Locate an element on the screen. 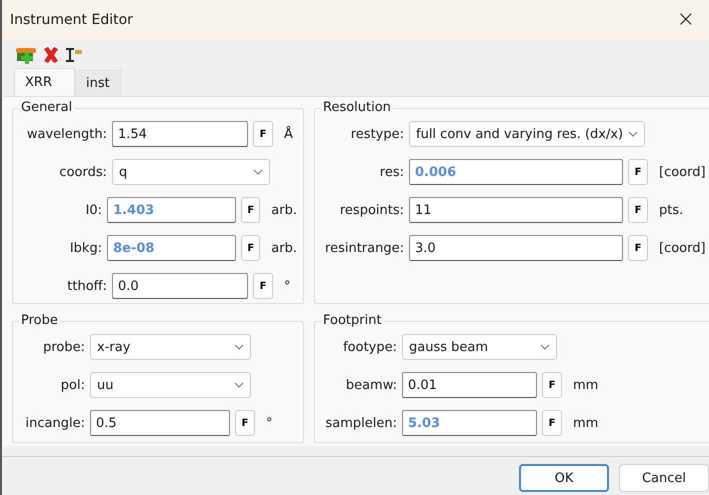 The width and height of the screenshot is (709, 495). field-label: probe: is located at coordinates (63, 347).